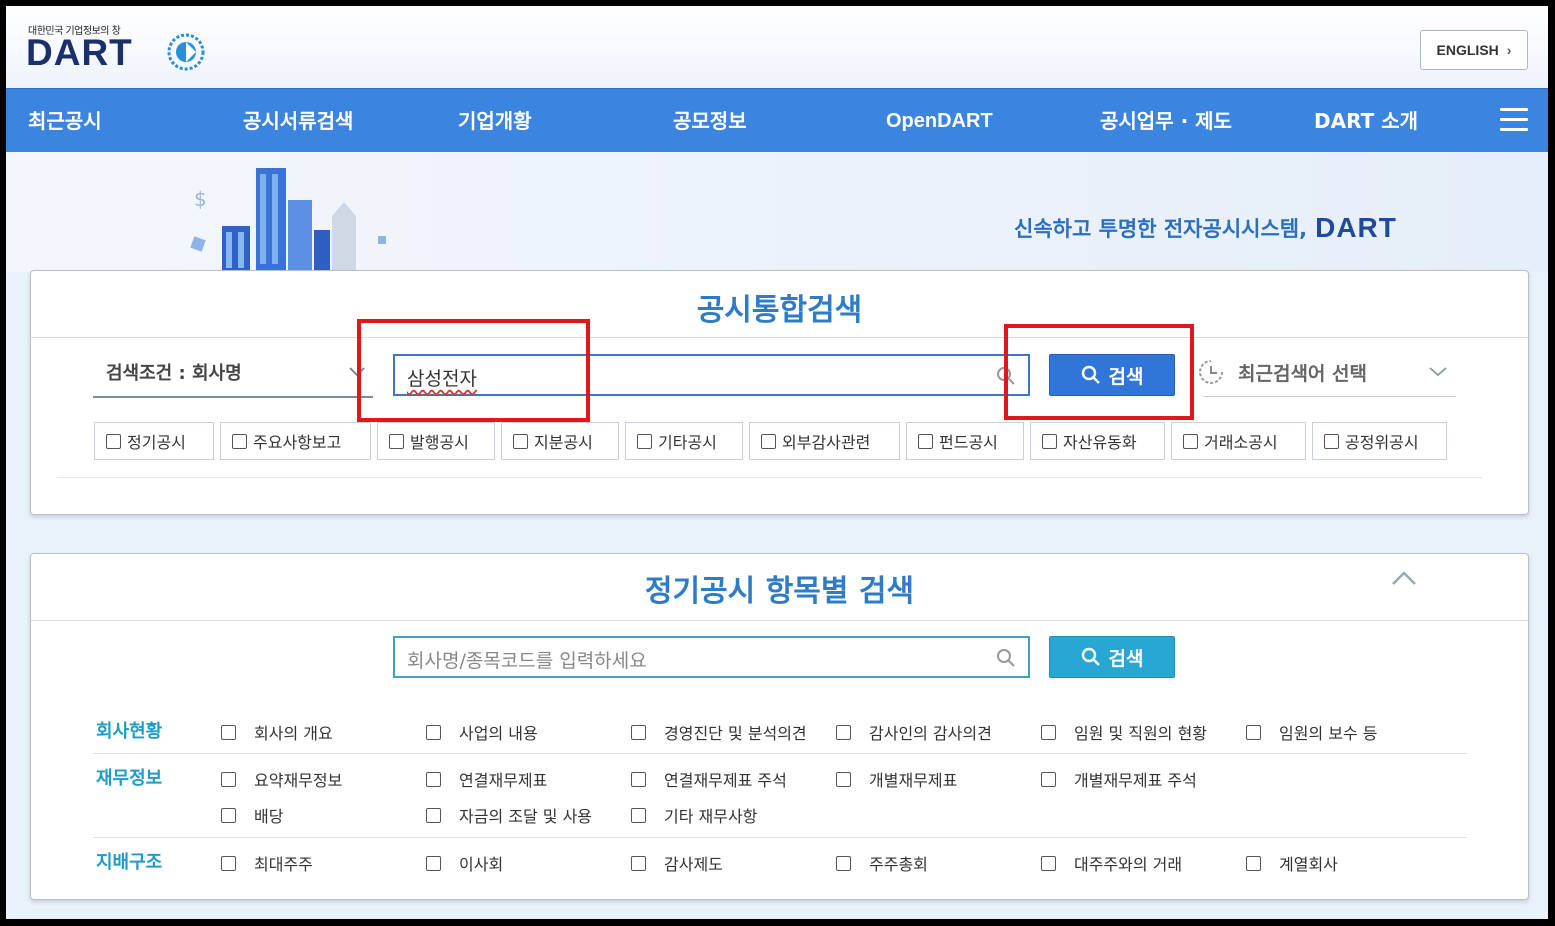 The height and width of the screenshot is (926, 1555). I want to click on filter-abs: 자산유동화, so click(1097, 441).